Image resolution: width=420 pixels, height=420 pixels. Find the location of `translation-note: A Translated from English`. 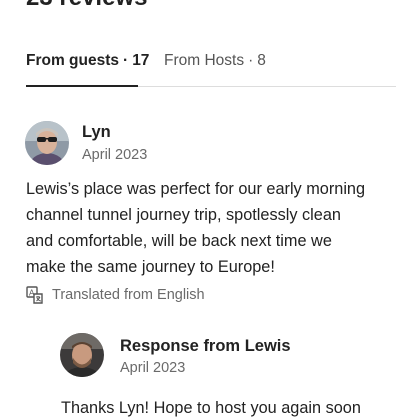

translation-note: A Translated from English is located at coordinates (115, 295).